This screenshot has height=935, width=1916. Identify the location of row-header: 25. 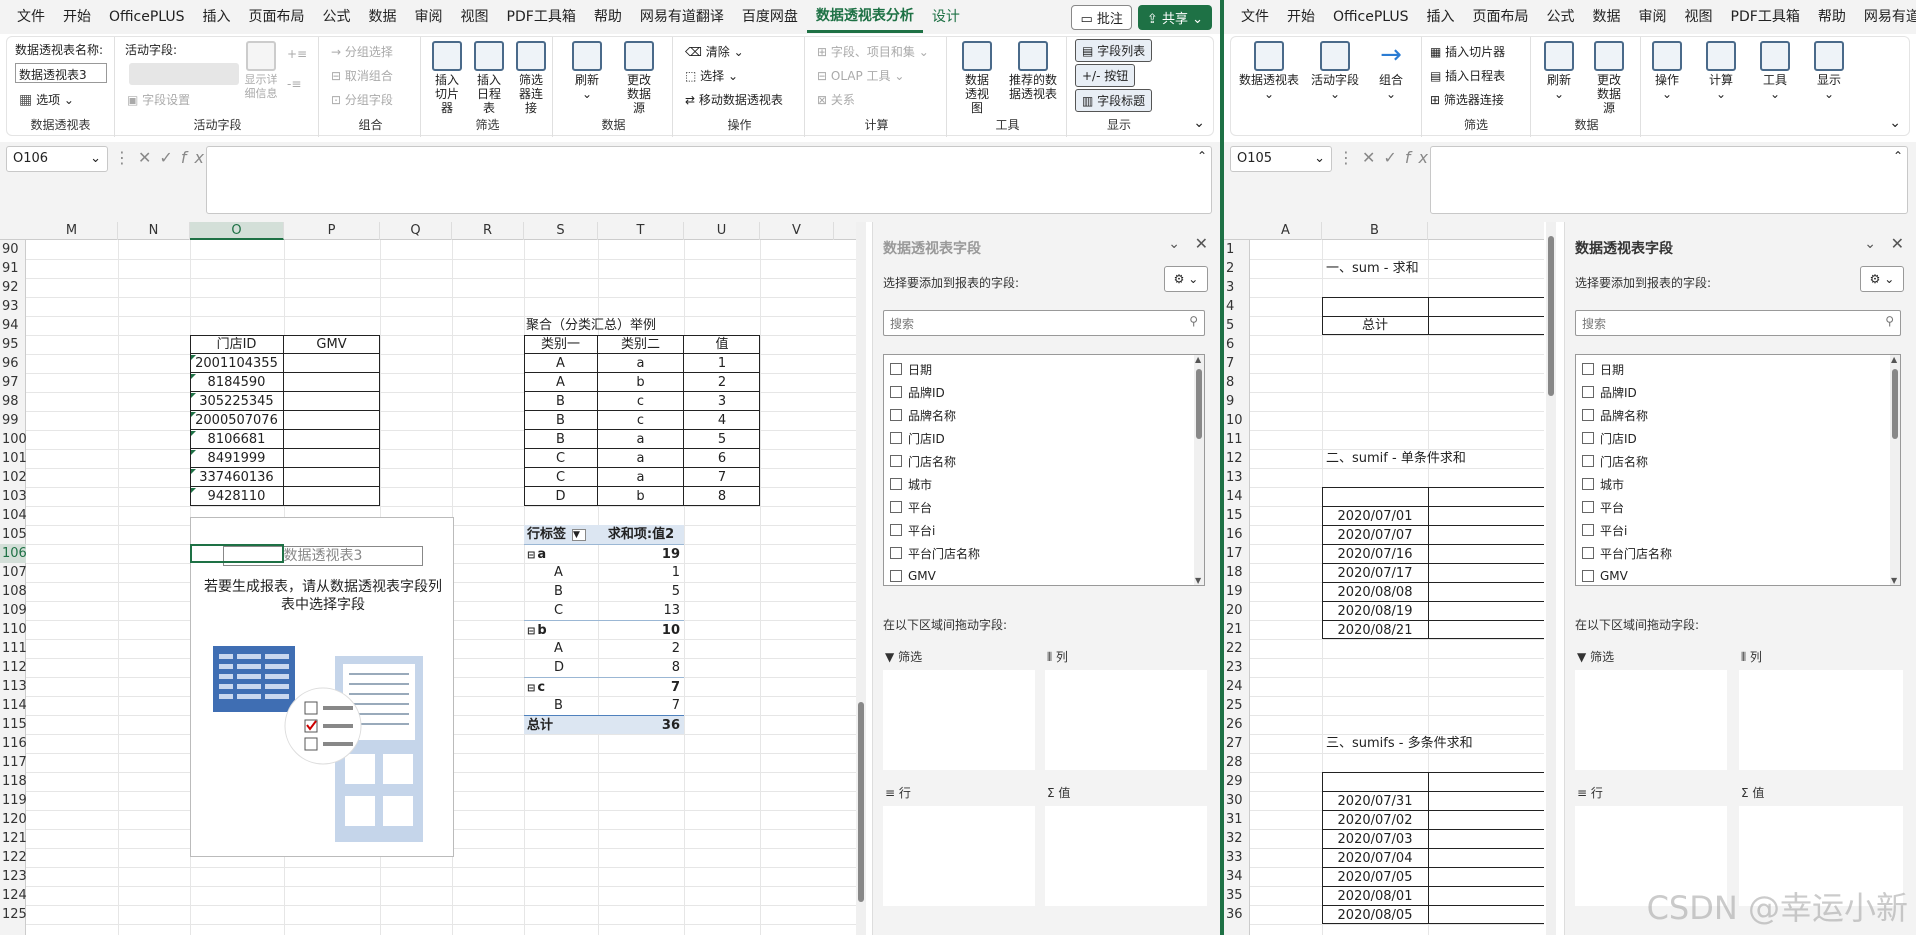
(1237, 705).